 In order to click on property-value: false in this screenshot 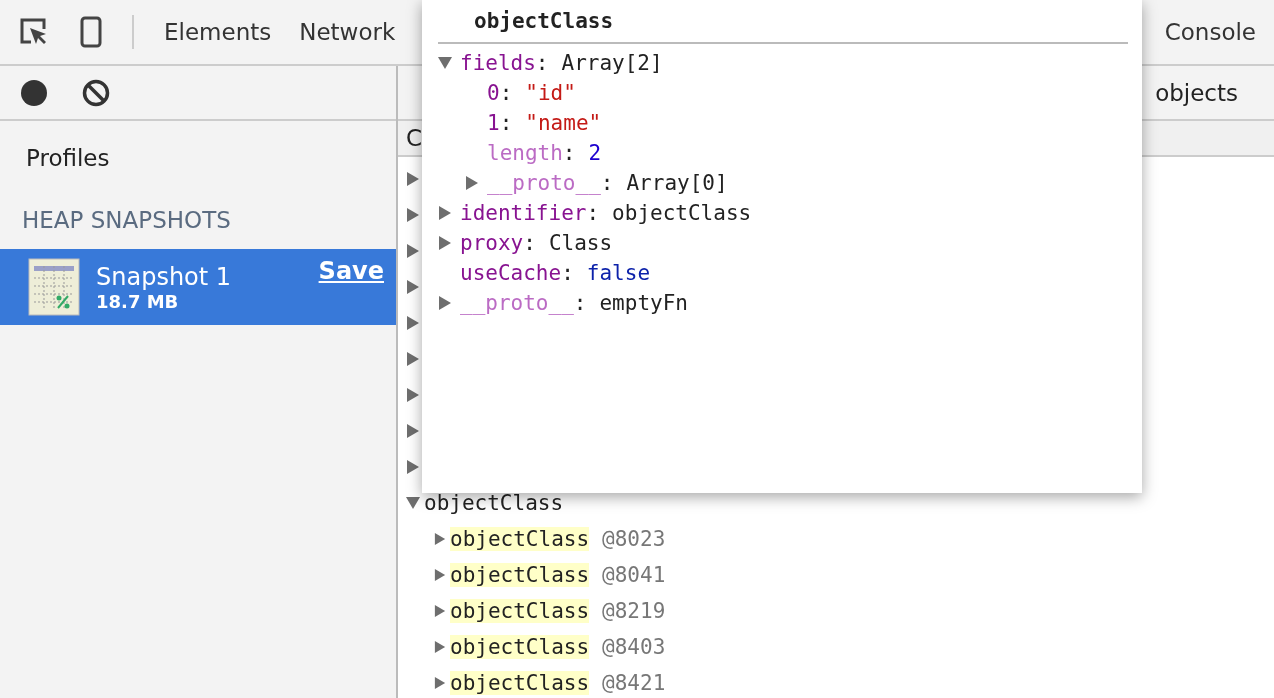, I will do `click(618, 273)`.